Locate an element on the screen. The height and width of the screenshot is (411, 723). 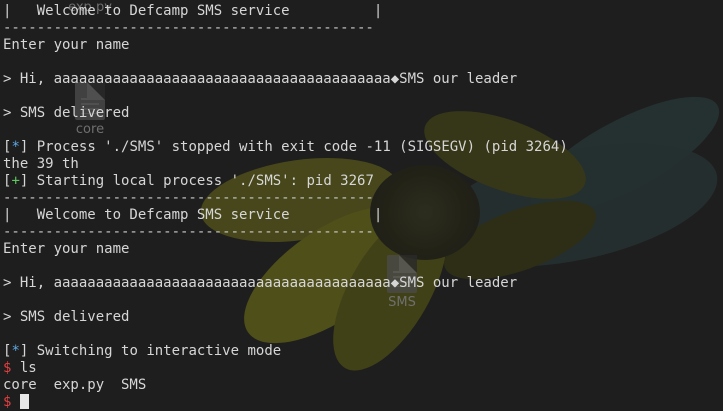
status-text: Starting local process './SMS': pid 3267 is located at coordinates (201, 181).